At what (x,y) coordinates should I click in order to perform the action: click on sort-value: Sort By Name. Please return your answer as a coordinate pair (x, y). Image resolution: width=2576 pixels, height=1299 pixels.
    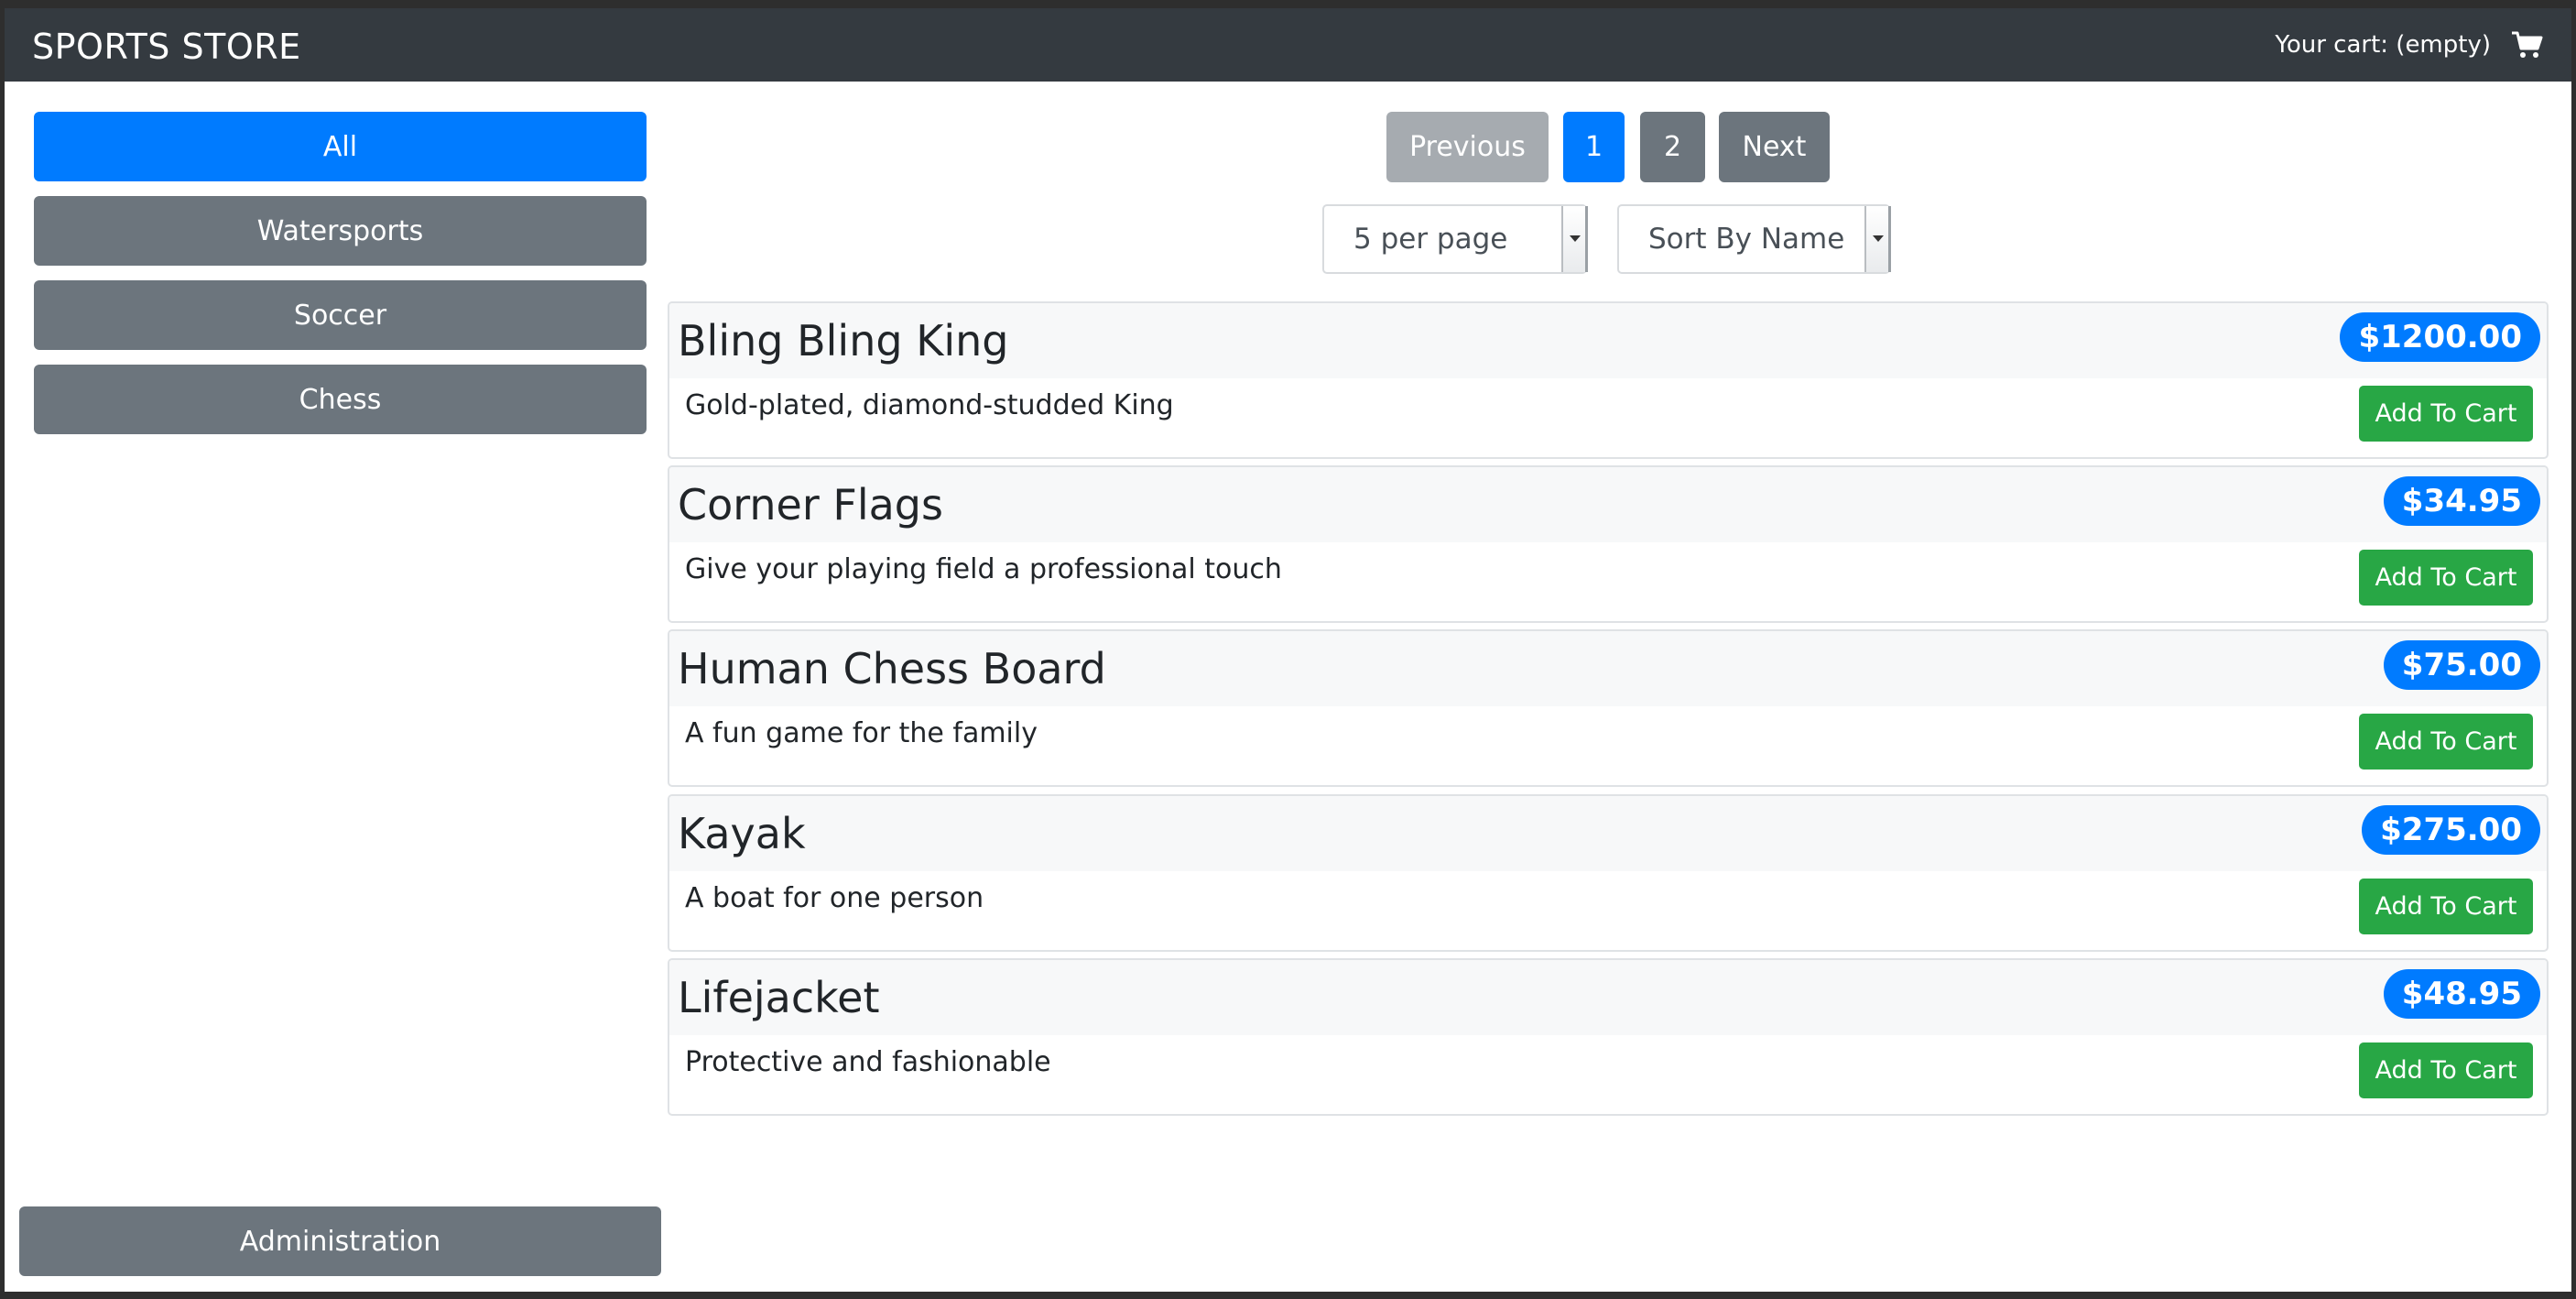
    Looking at the image, I should click on (1746, 240).